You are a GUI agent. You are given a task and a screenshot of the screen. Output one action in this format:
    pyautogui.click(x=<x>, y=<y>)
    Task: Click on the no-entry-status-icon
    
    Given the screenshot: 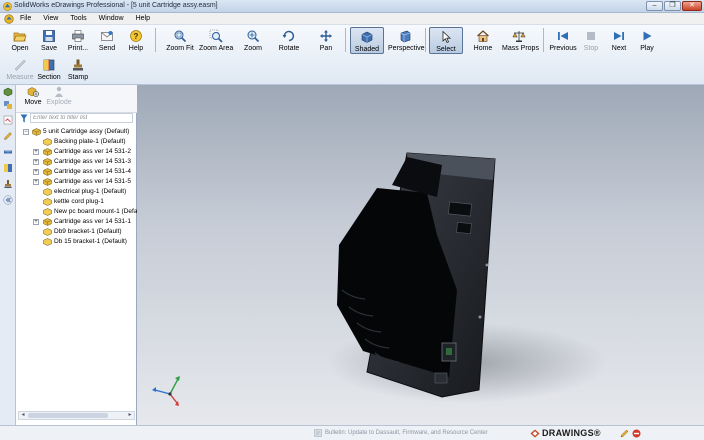 What is the action you would take?
    pyautogui.click(x=636, y=433)
    